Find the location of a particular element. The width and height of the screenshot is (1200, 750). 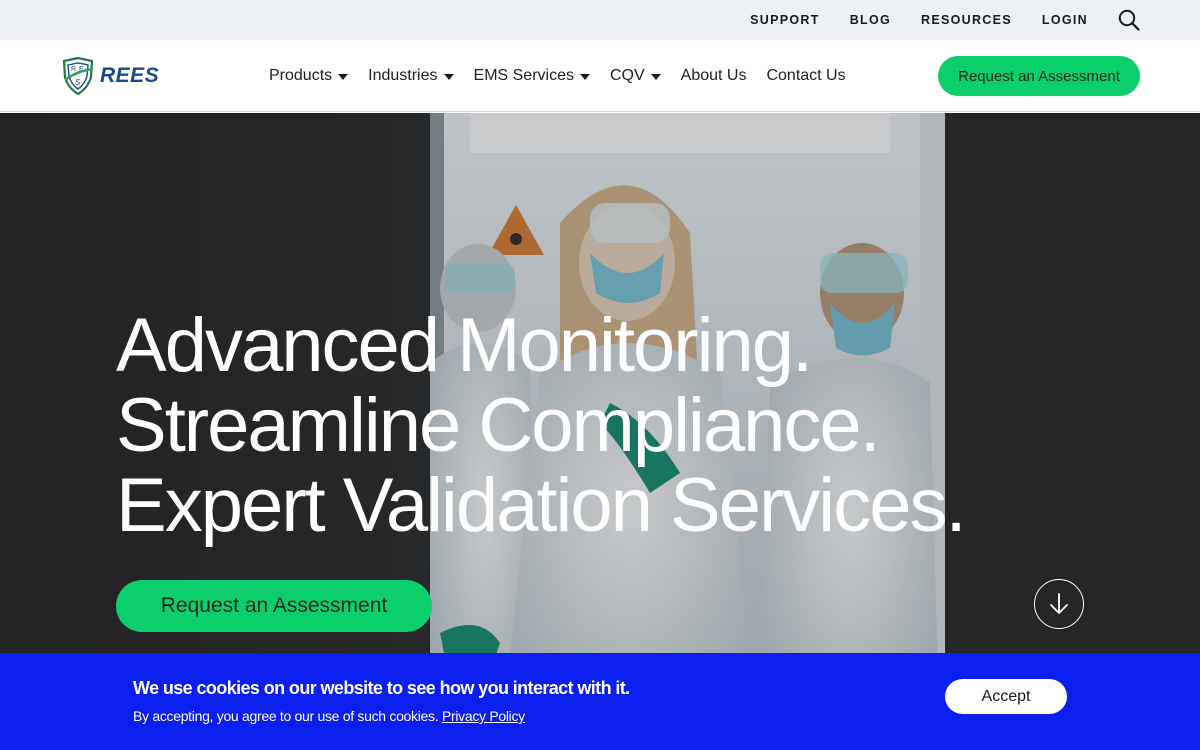

shield-logo-icon: R E S is located at coordinates (78, 76).